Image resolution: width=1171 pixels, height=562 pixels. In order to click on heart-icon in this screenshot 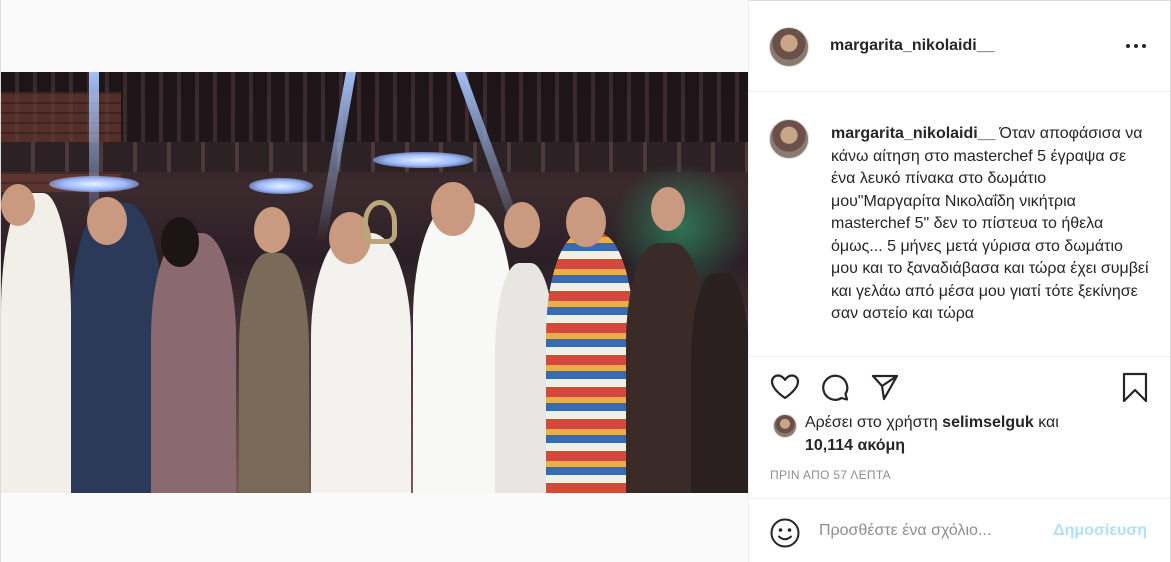, I will do `click(785, 387)`.